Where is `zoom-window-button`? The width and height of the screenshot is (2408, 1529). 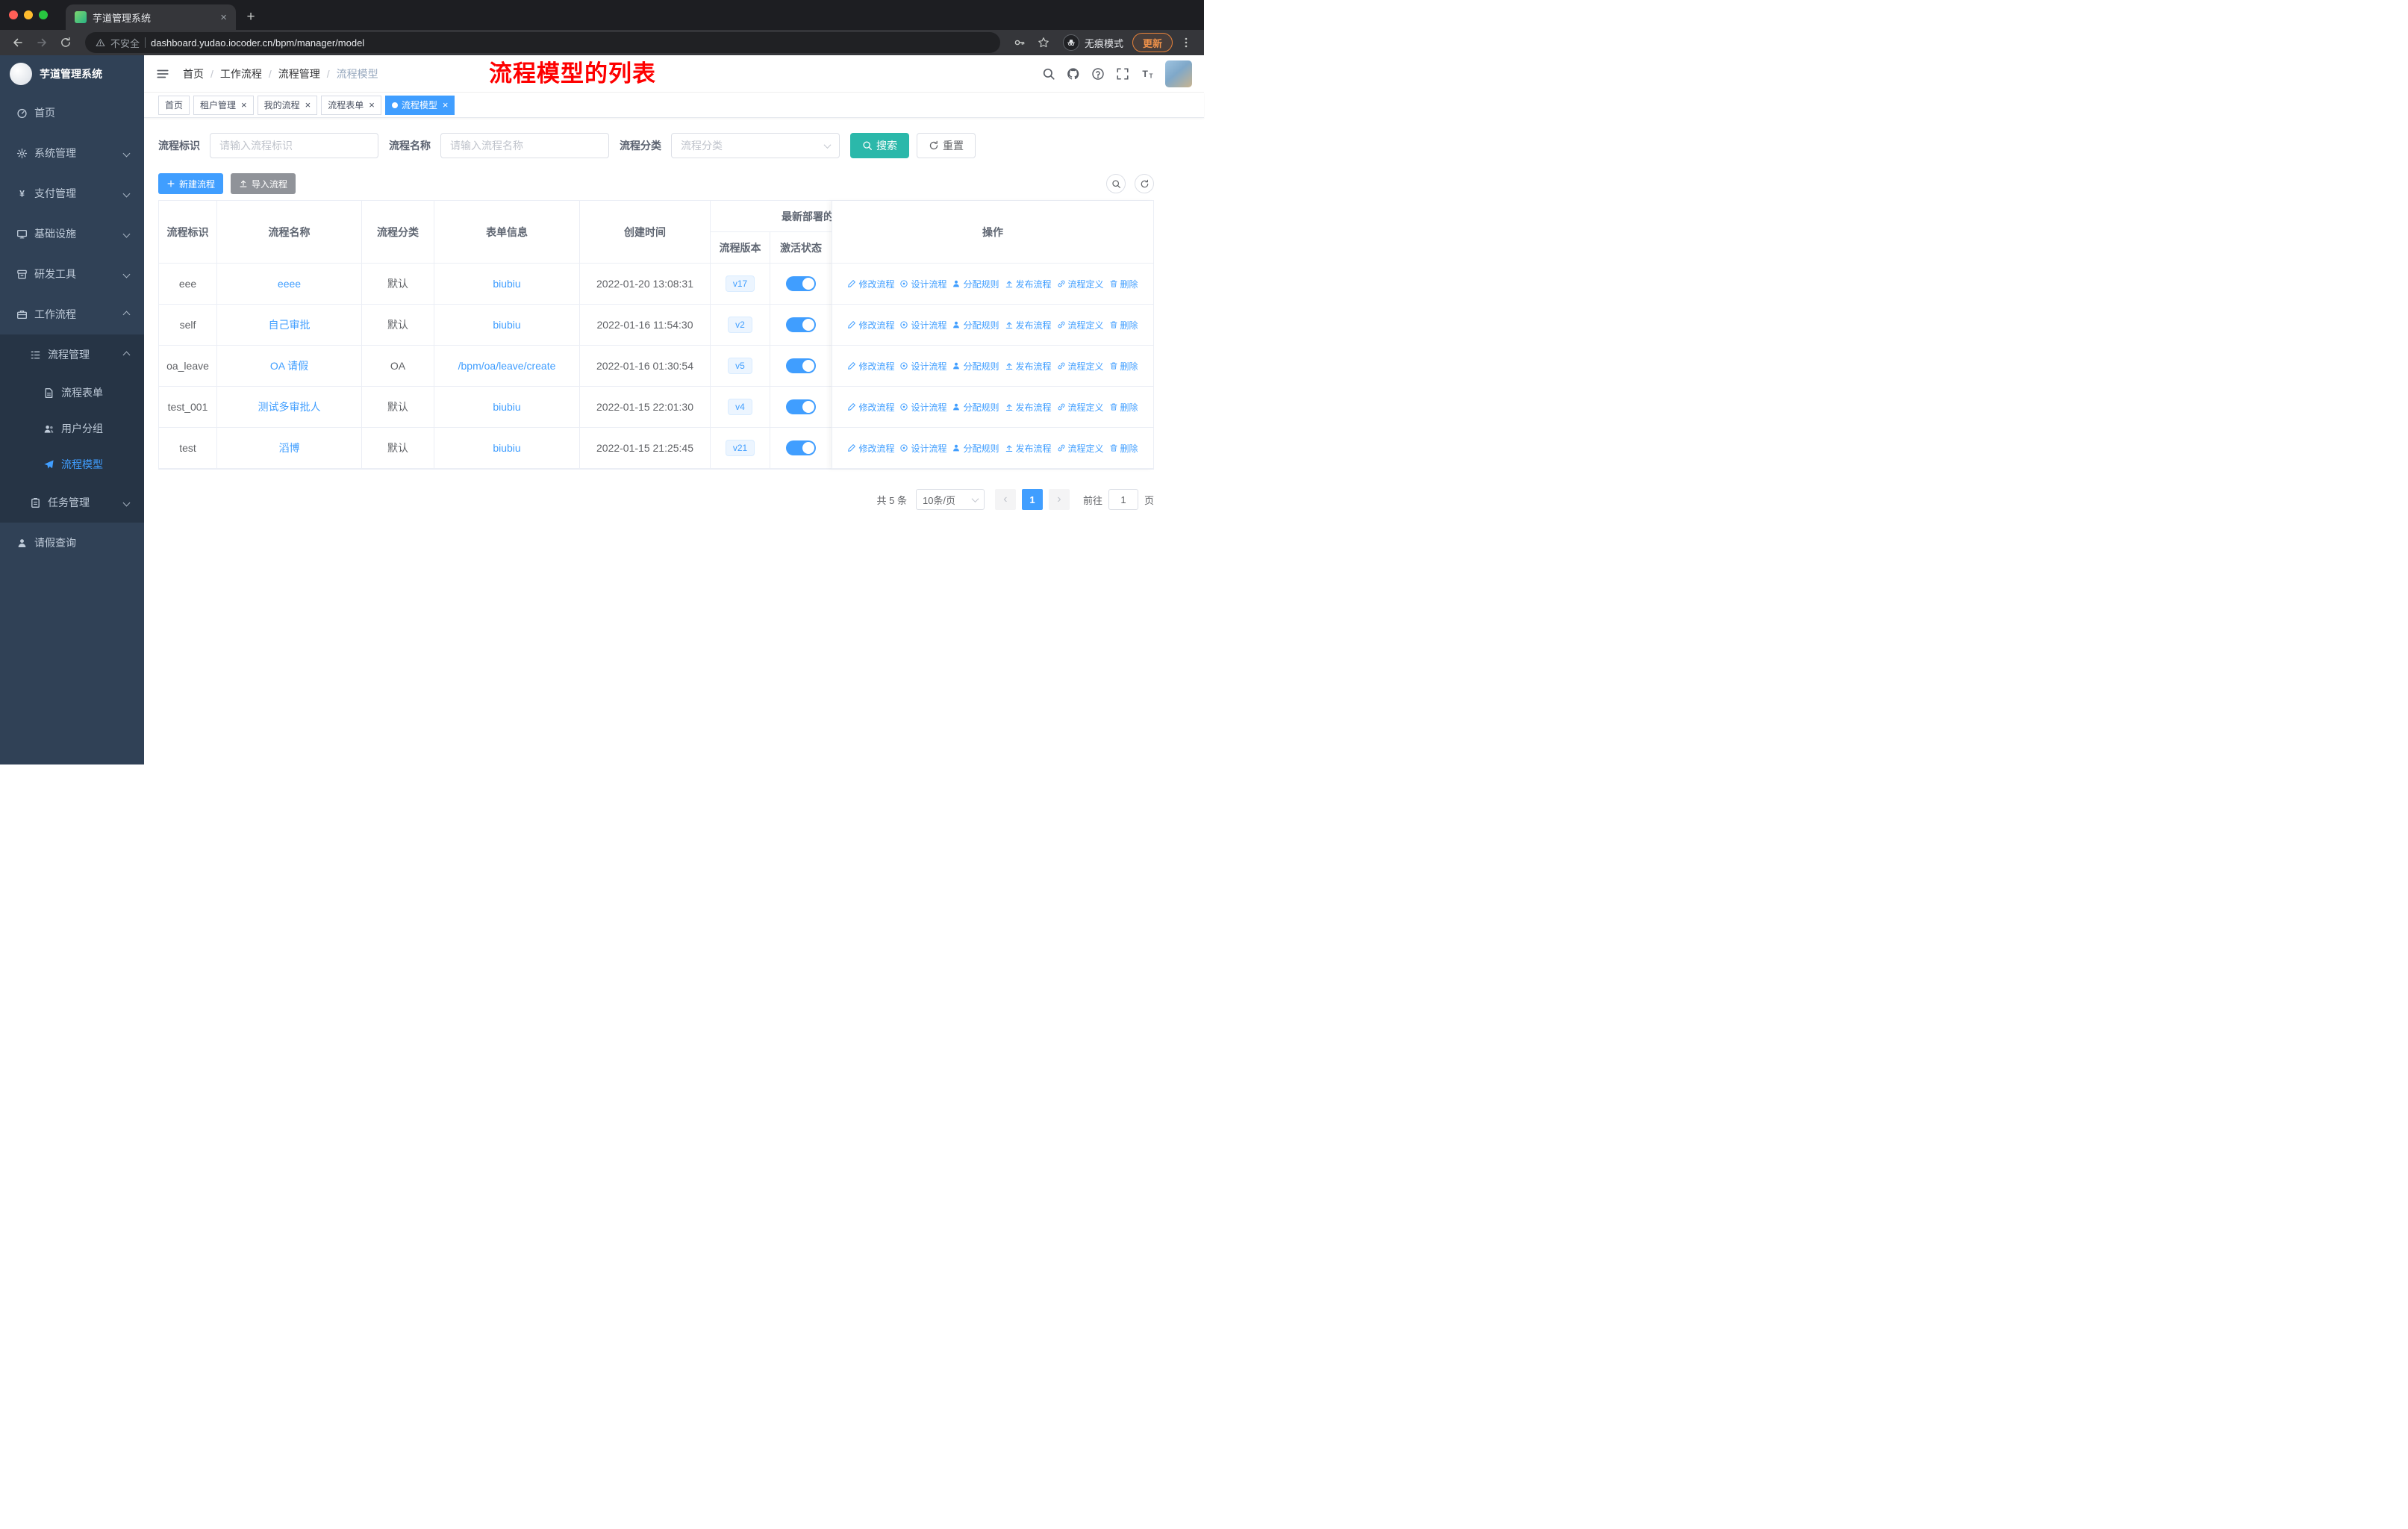 zoom-window-button is located at coordinates (43, 15).